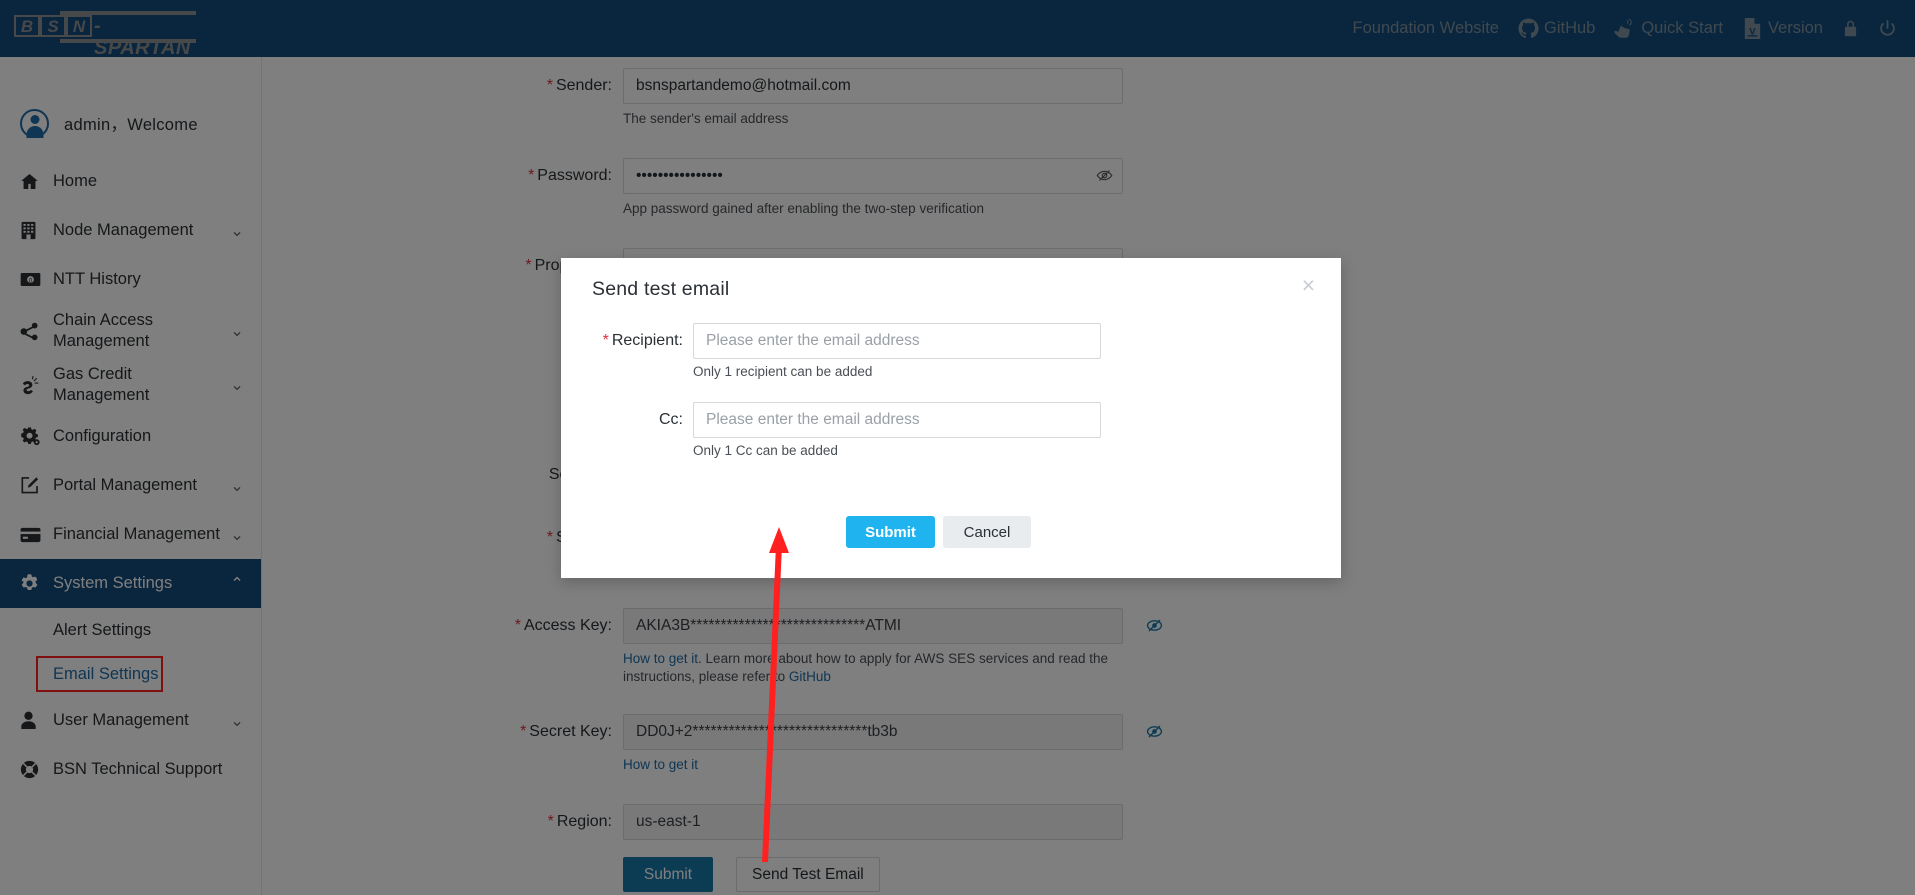  Describe the element at coordinates (765, 450) in the screenshot. I see `cc-hint: Only 1 Cc can be added` at that location.